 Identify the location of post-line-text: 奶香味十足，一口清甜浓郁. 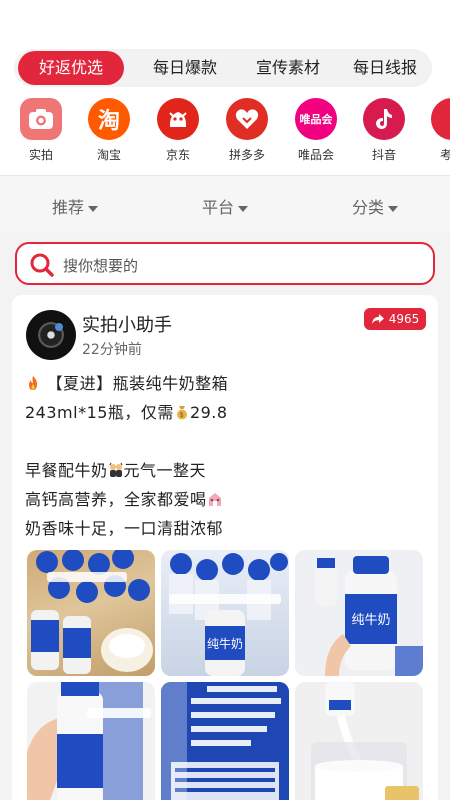
(124, 528).